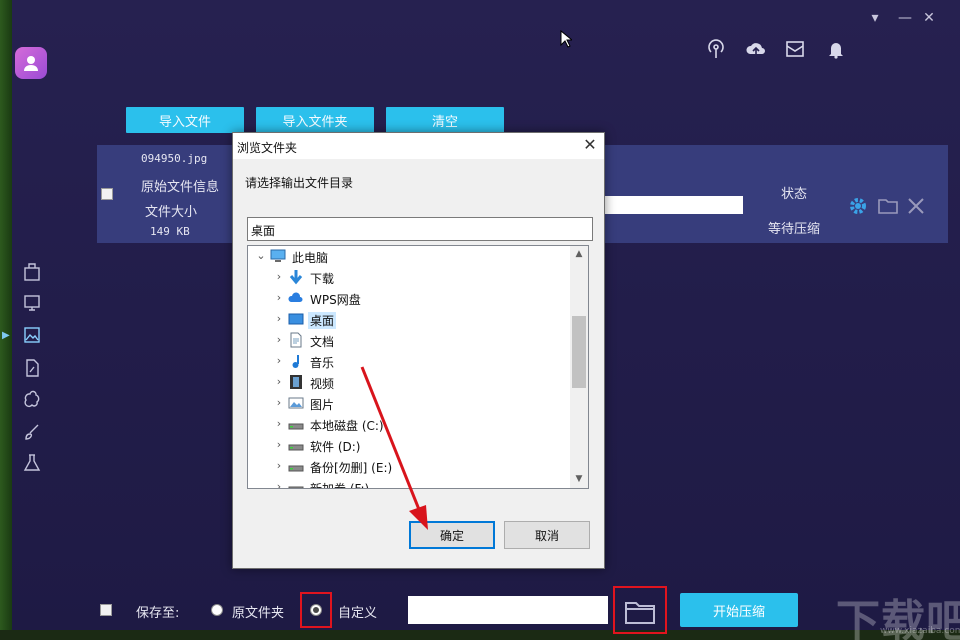  Describe the element at coordinates (335, 300) in the screenshot. I see `tree-item-label: WPS网盘` at that location.